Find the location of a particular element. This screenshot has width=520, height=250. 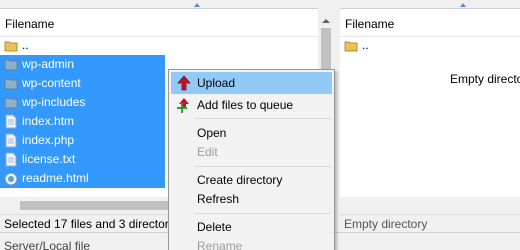

empty-directory-message: Empty directory is located at coordinates (485, 79).